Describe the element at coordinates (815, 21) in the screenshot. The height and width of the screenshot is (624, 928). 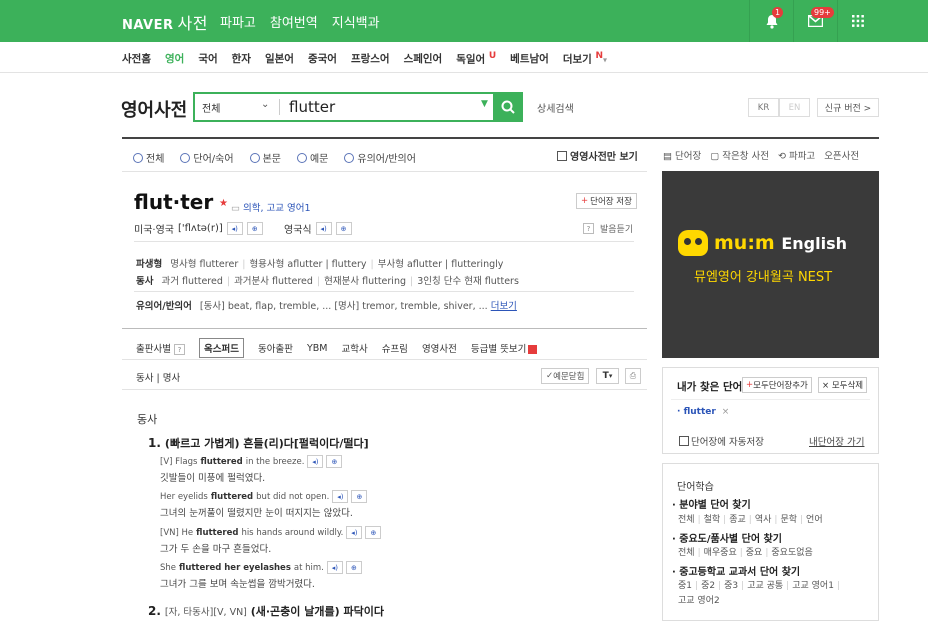
I see `mail-button: 99+` at that location.